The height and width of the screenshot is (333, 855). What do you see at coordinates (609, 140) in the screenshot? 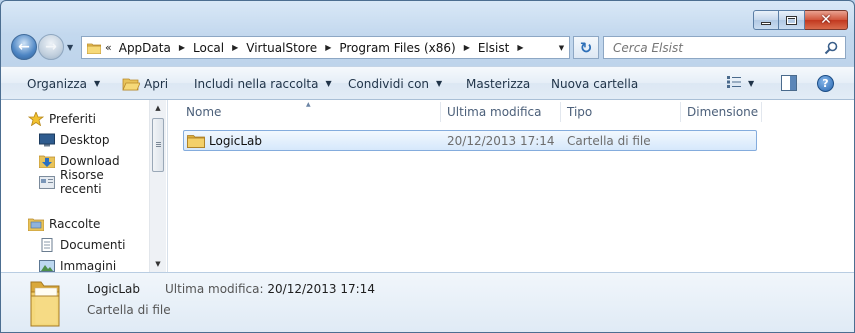
I see `file-type-cell: Cartella di file` at bounding box center [609, 140].